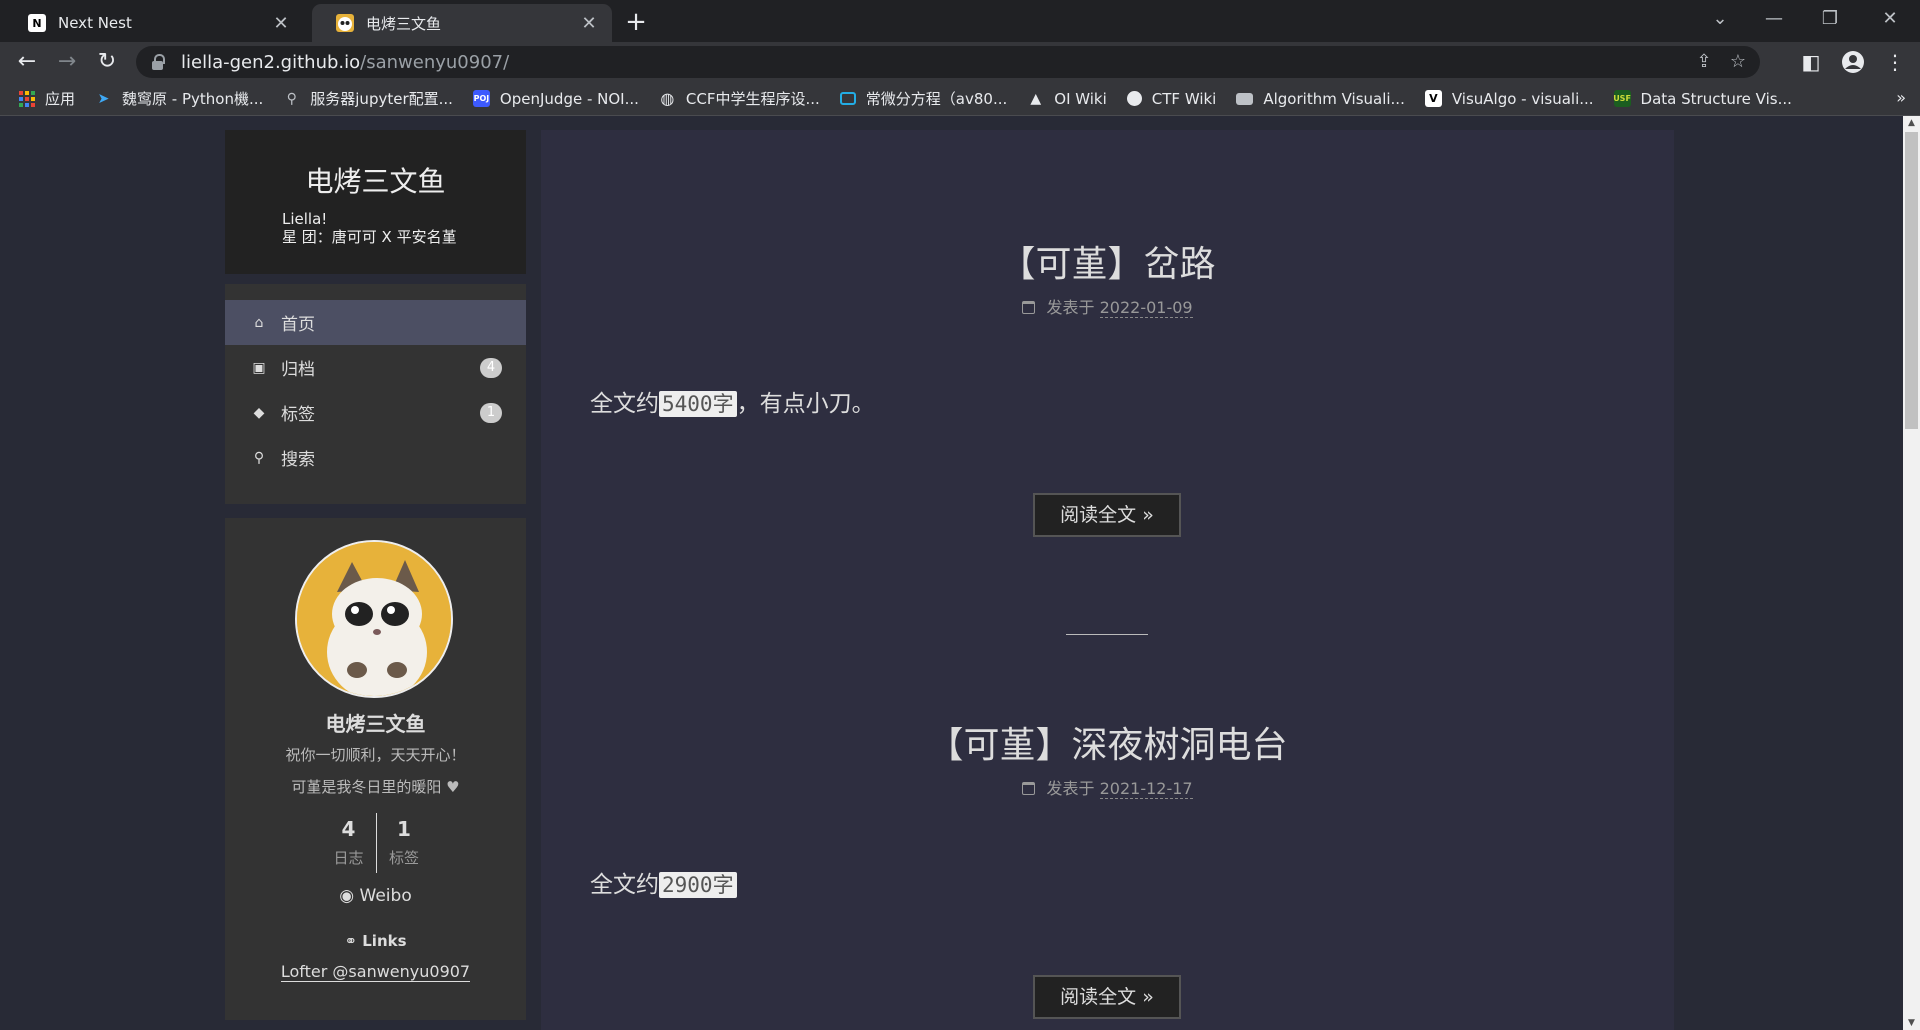  Describe the element at coordinates (375, 755) in the screenshot. I see `author-description: 祝你一切顺利，天天开心！` at that location.